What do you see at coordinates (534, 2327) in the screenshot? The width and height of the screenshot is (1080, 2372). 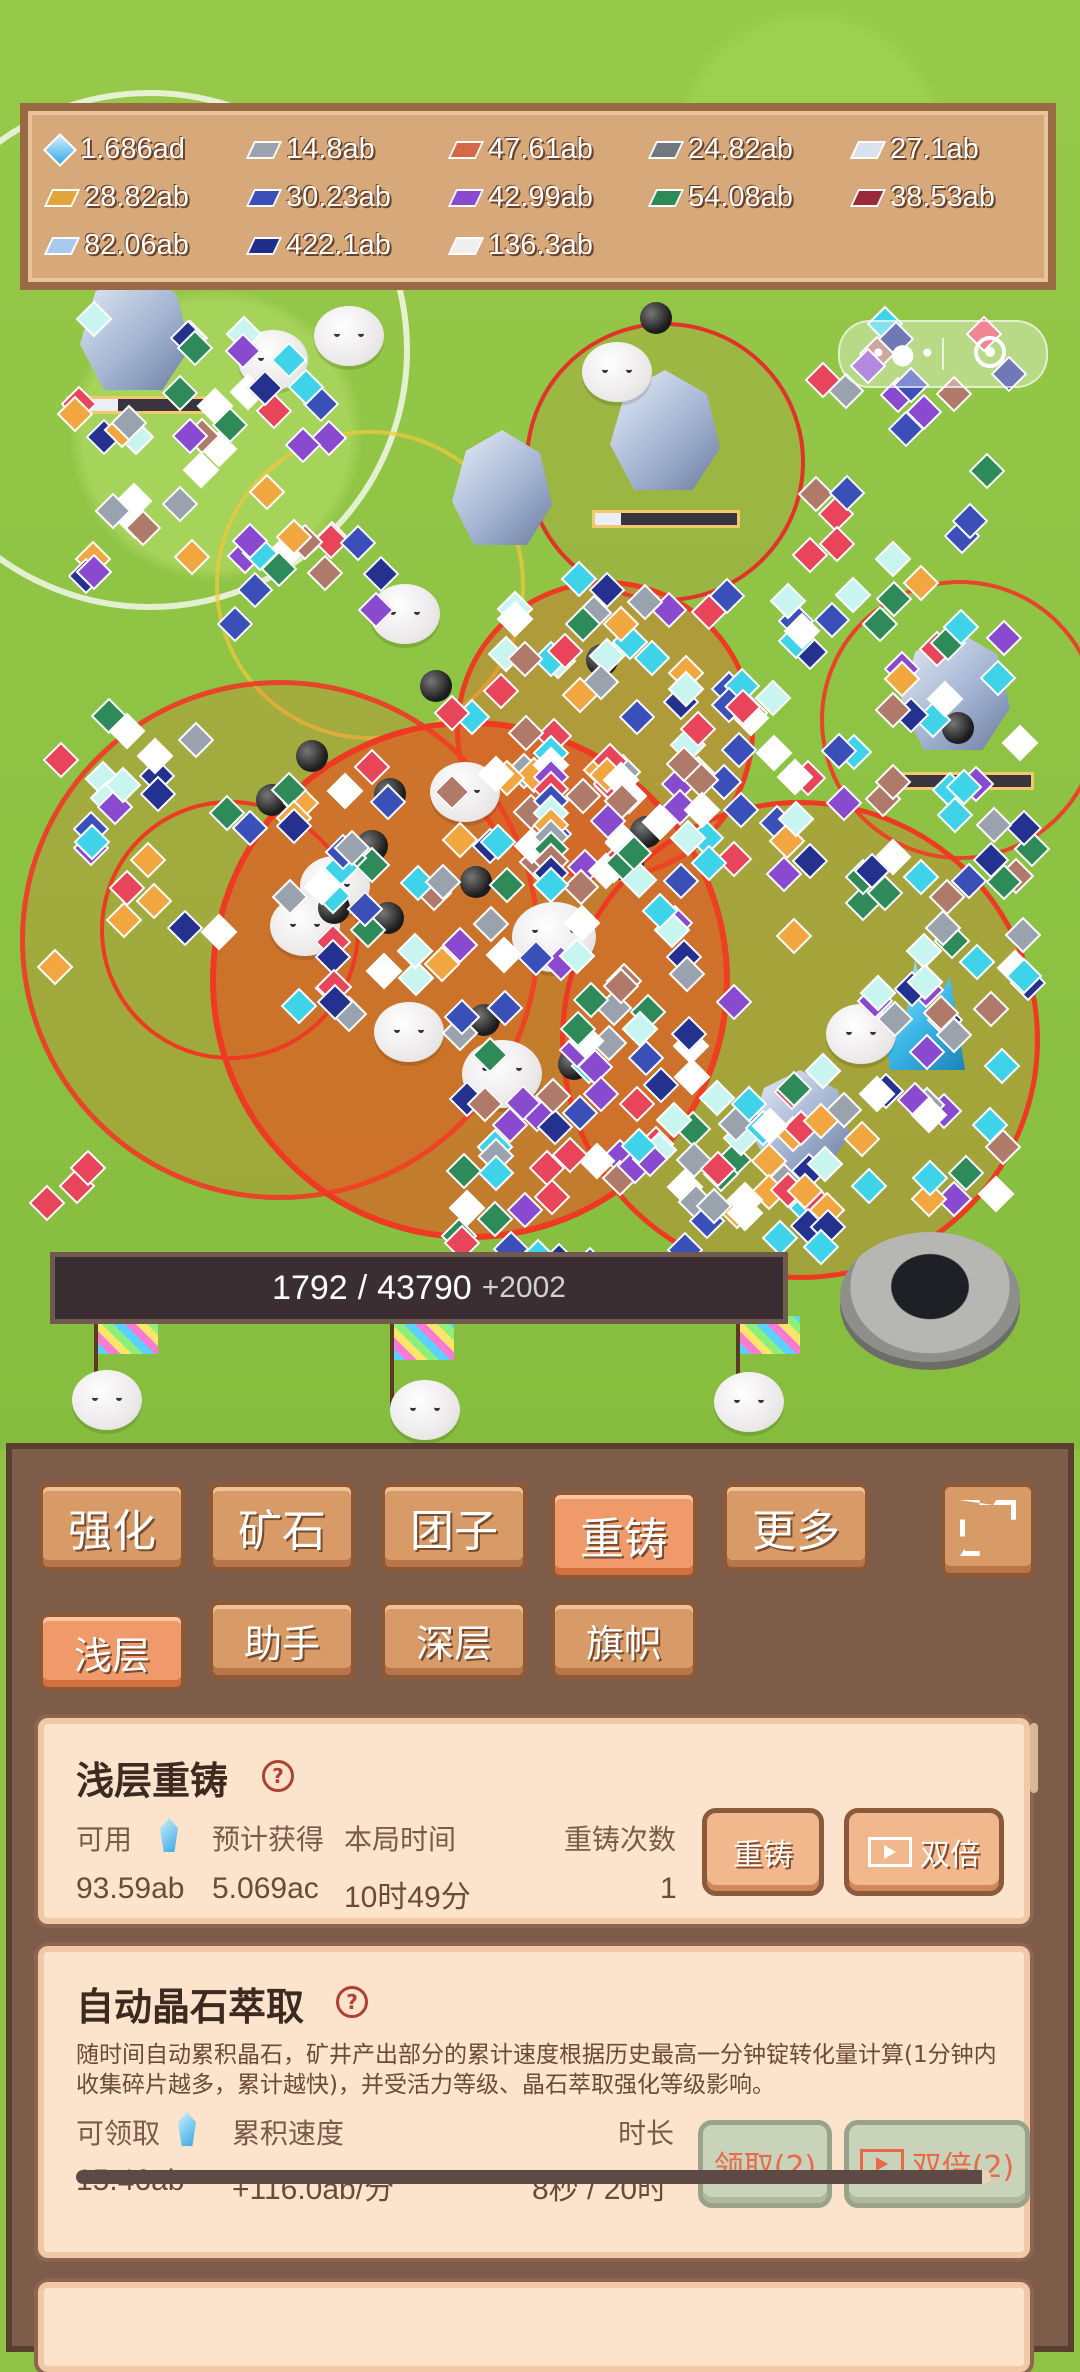 I see `next-card` at bounding box center [534, 2327].